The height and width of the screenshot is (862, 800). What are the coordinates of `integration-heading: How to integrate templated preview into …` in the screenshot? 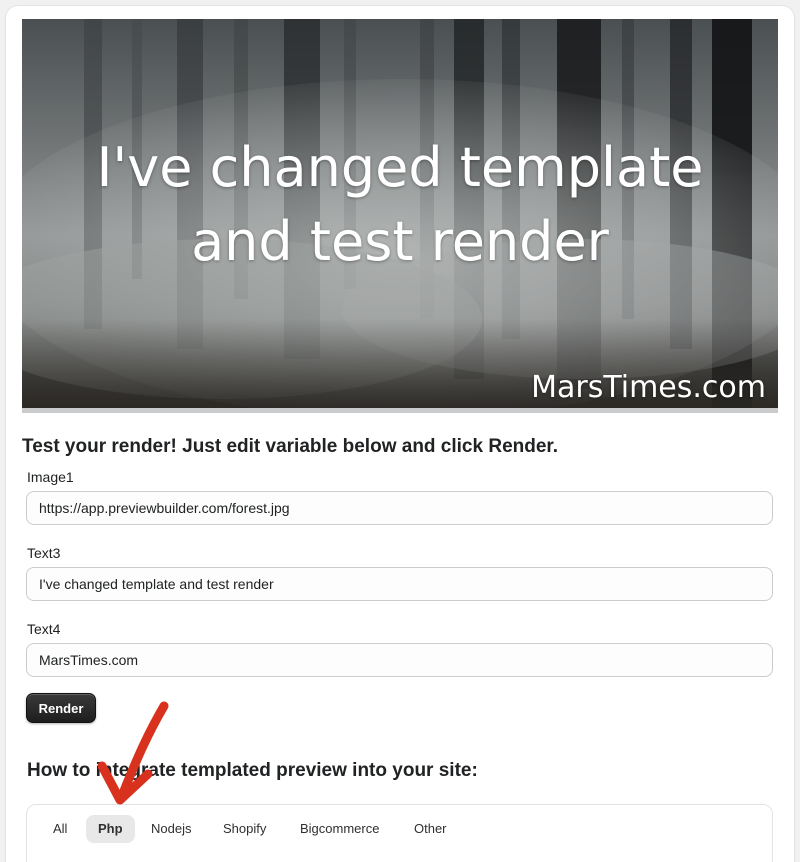 It's located at (252, 770).